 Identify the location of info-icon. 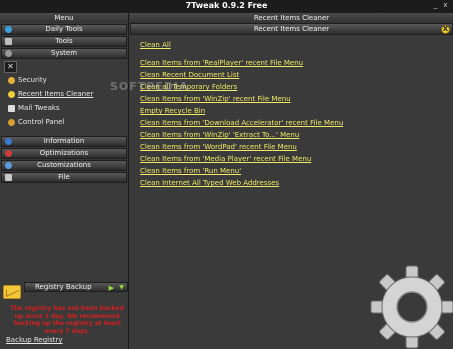
(8, 141).